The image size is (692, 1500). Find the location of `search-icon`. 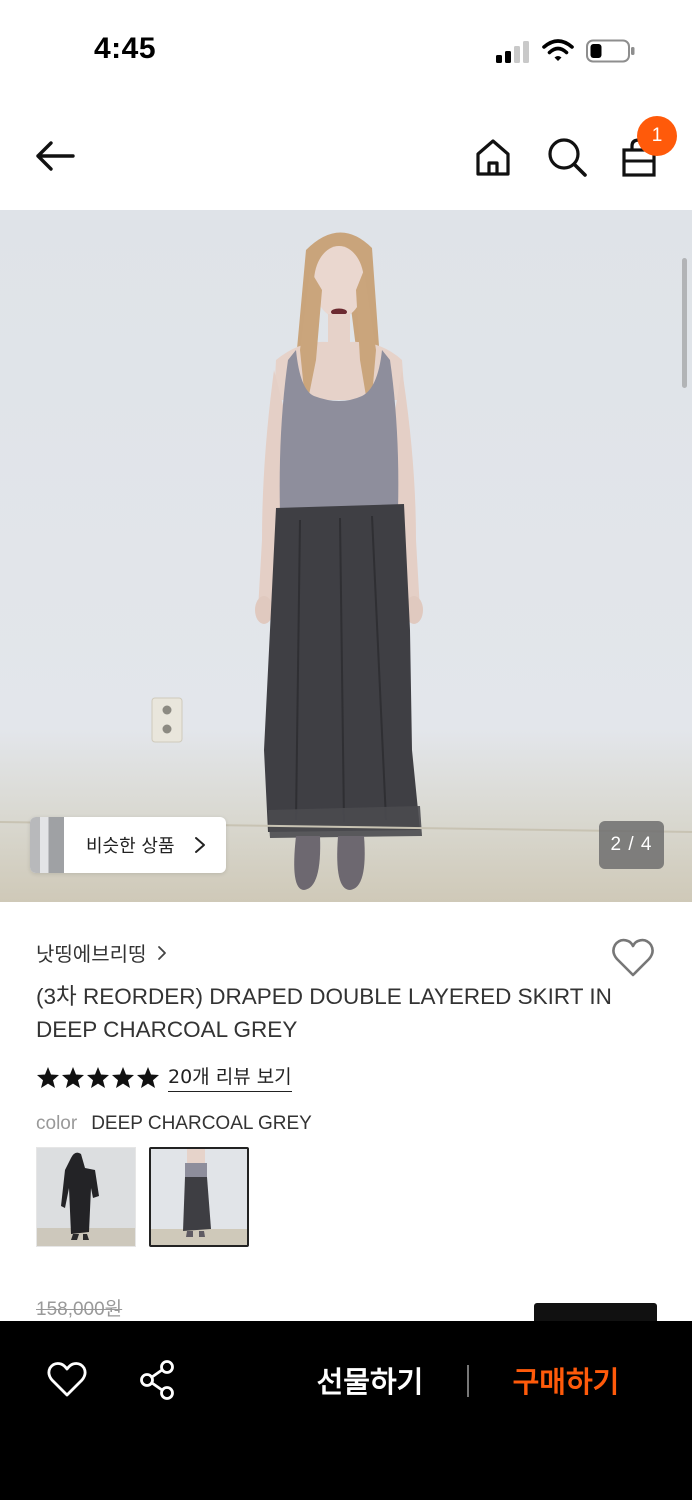

search-icon is located at coordinates (567, 157).